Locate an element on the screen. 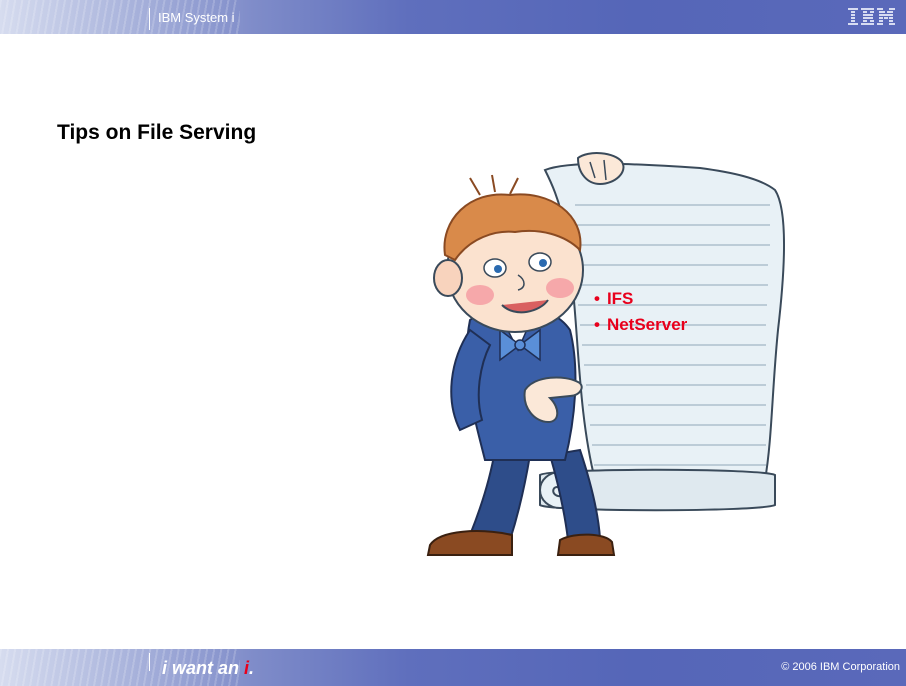 This screenshot has height=686, width=906. ibm-logo-icon is located at coordinates (871, 16).